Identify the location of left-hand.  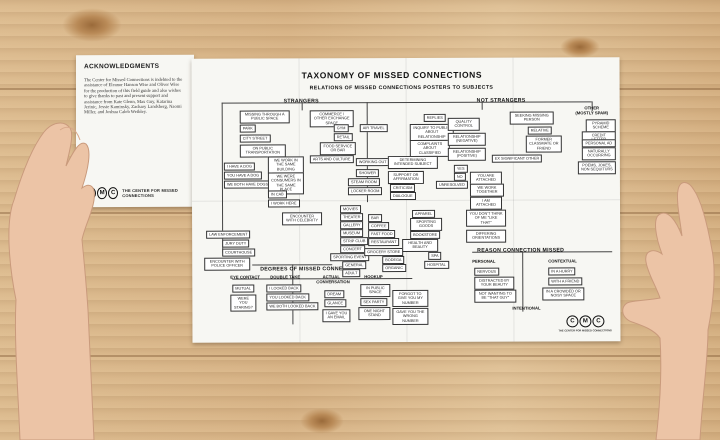
(51, 281).